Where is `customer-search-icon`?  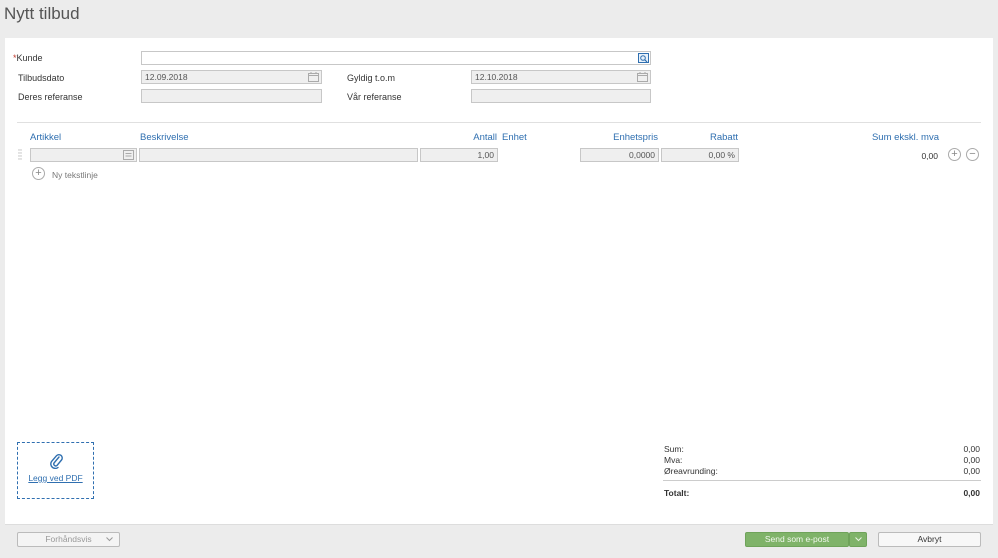 customer-search-icon is located at coordinates (643, 58).